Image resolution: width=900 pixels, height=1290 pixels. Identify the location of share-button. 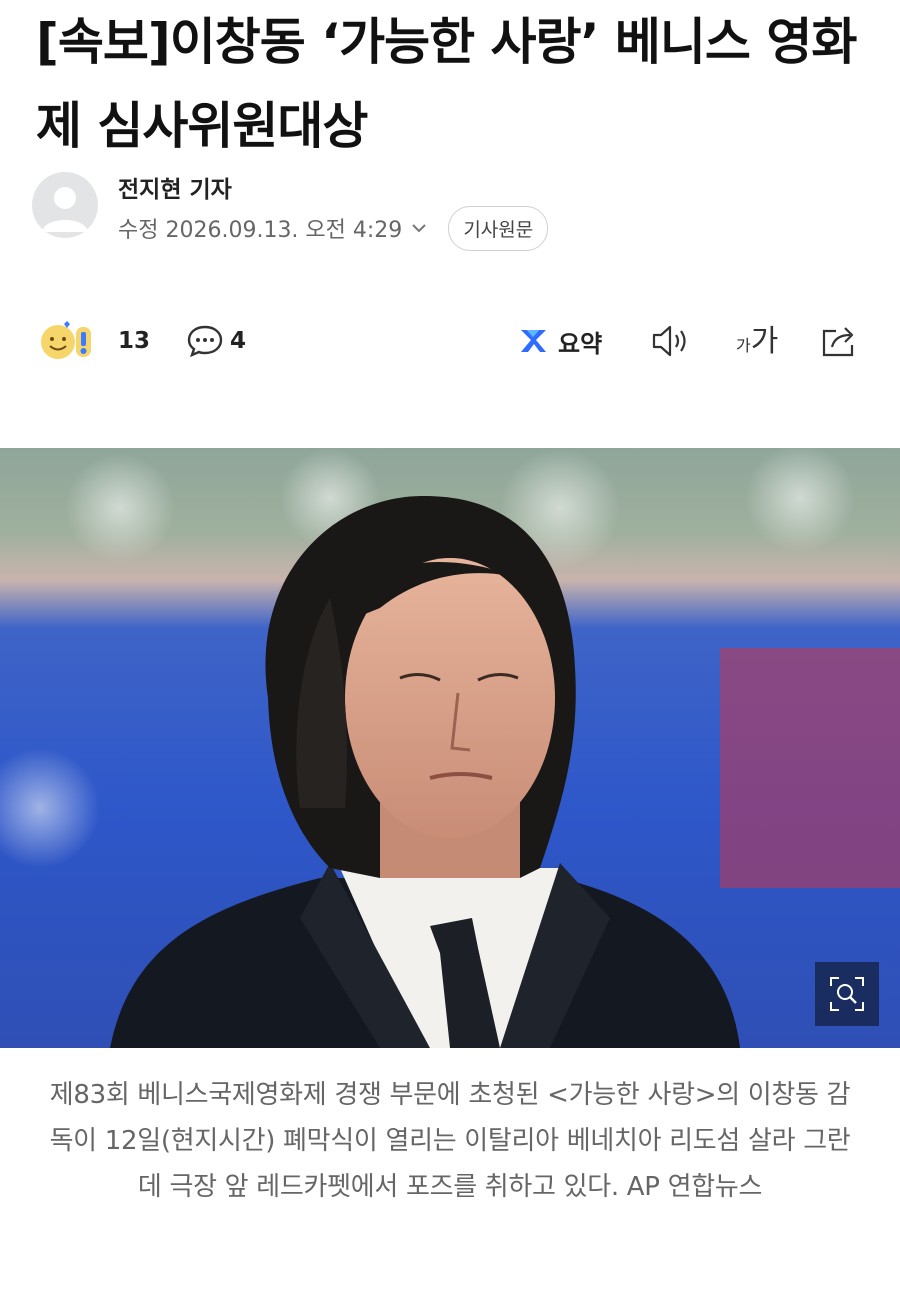
(840, 341).